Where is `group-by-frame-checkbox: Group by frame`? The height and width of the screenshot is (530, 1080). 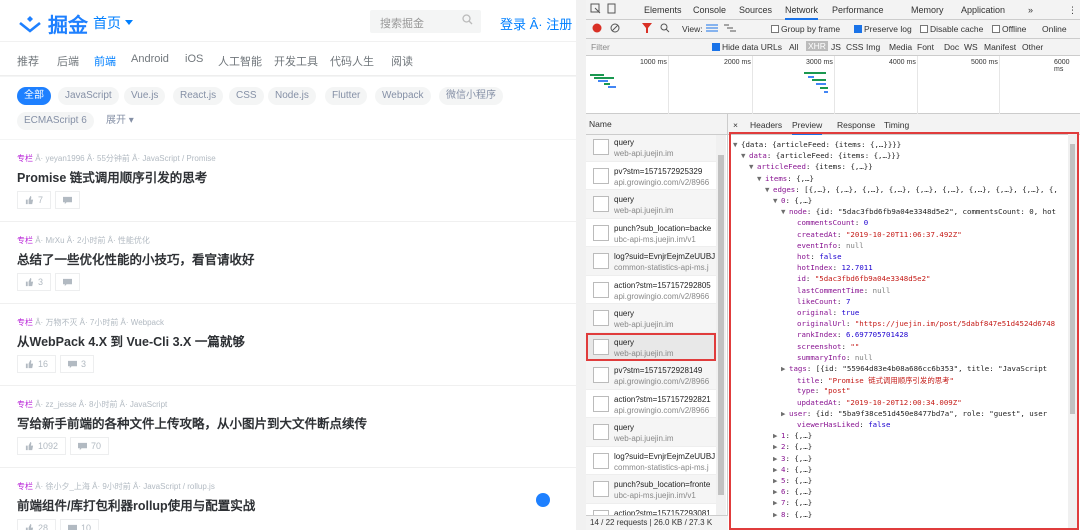 group-by-frame-checkbox: Group by frame is located at coordinates (805, 29).